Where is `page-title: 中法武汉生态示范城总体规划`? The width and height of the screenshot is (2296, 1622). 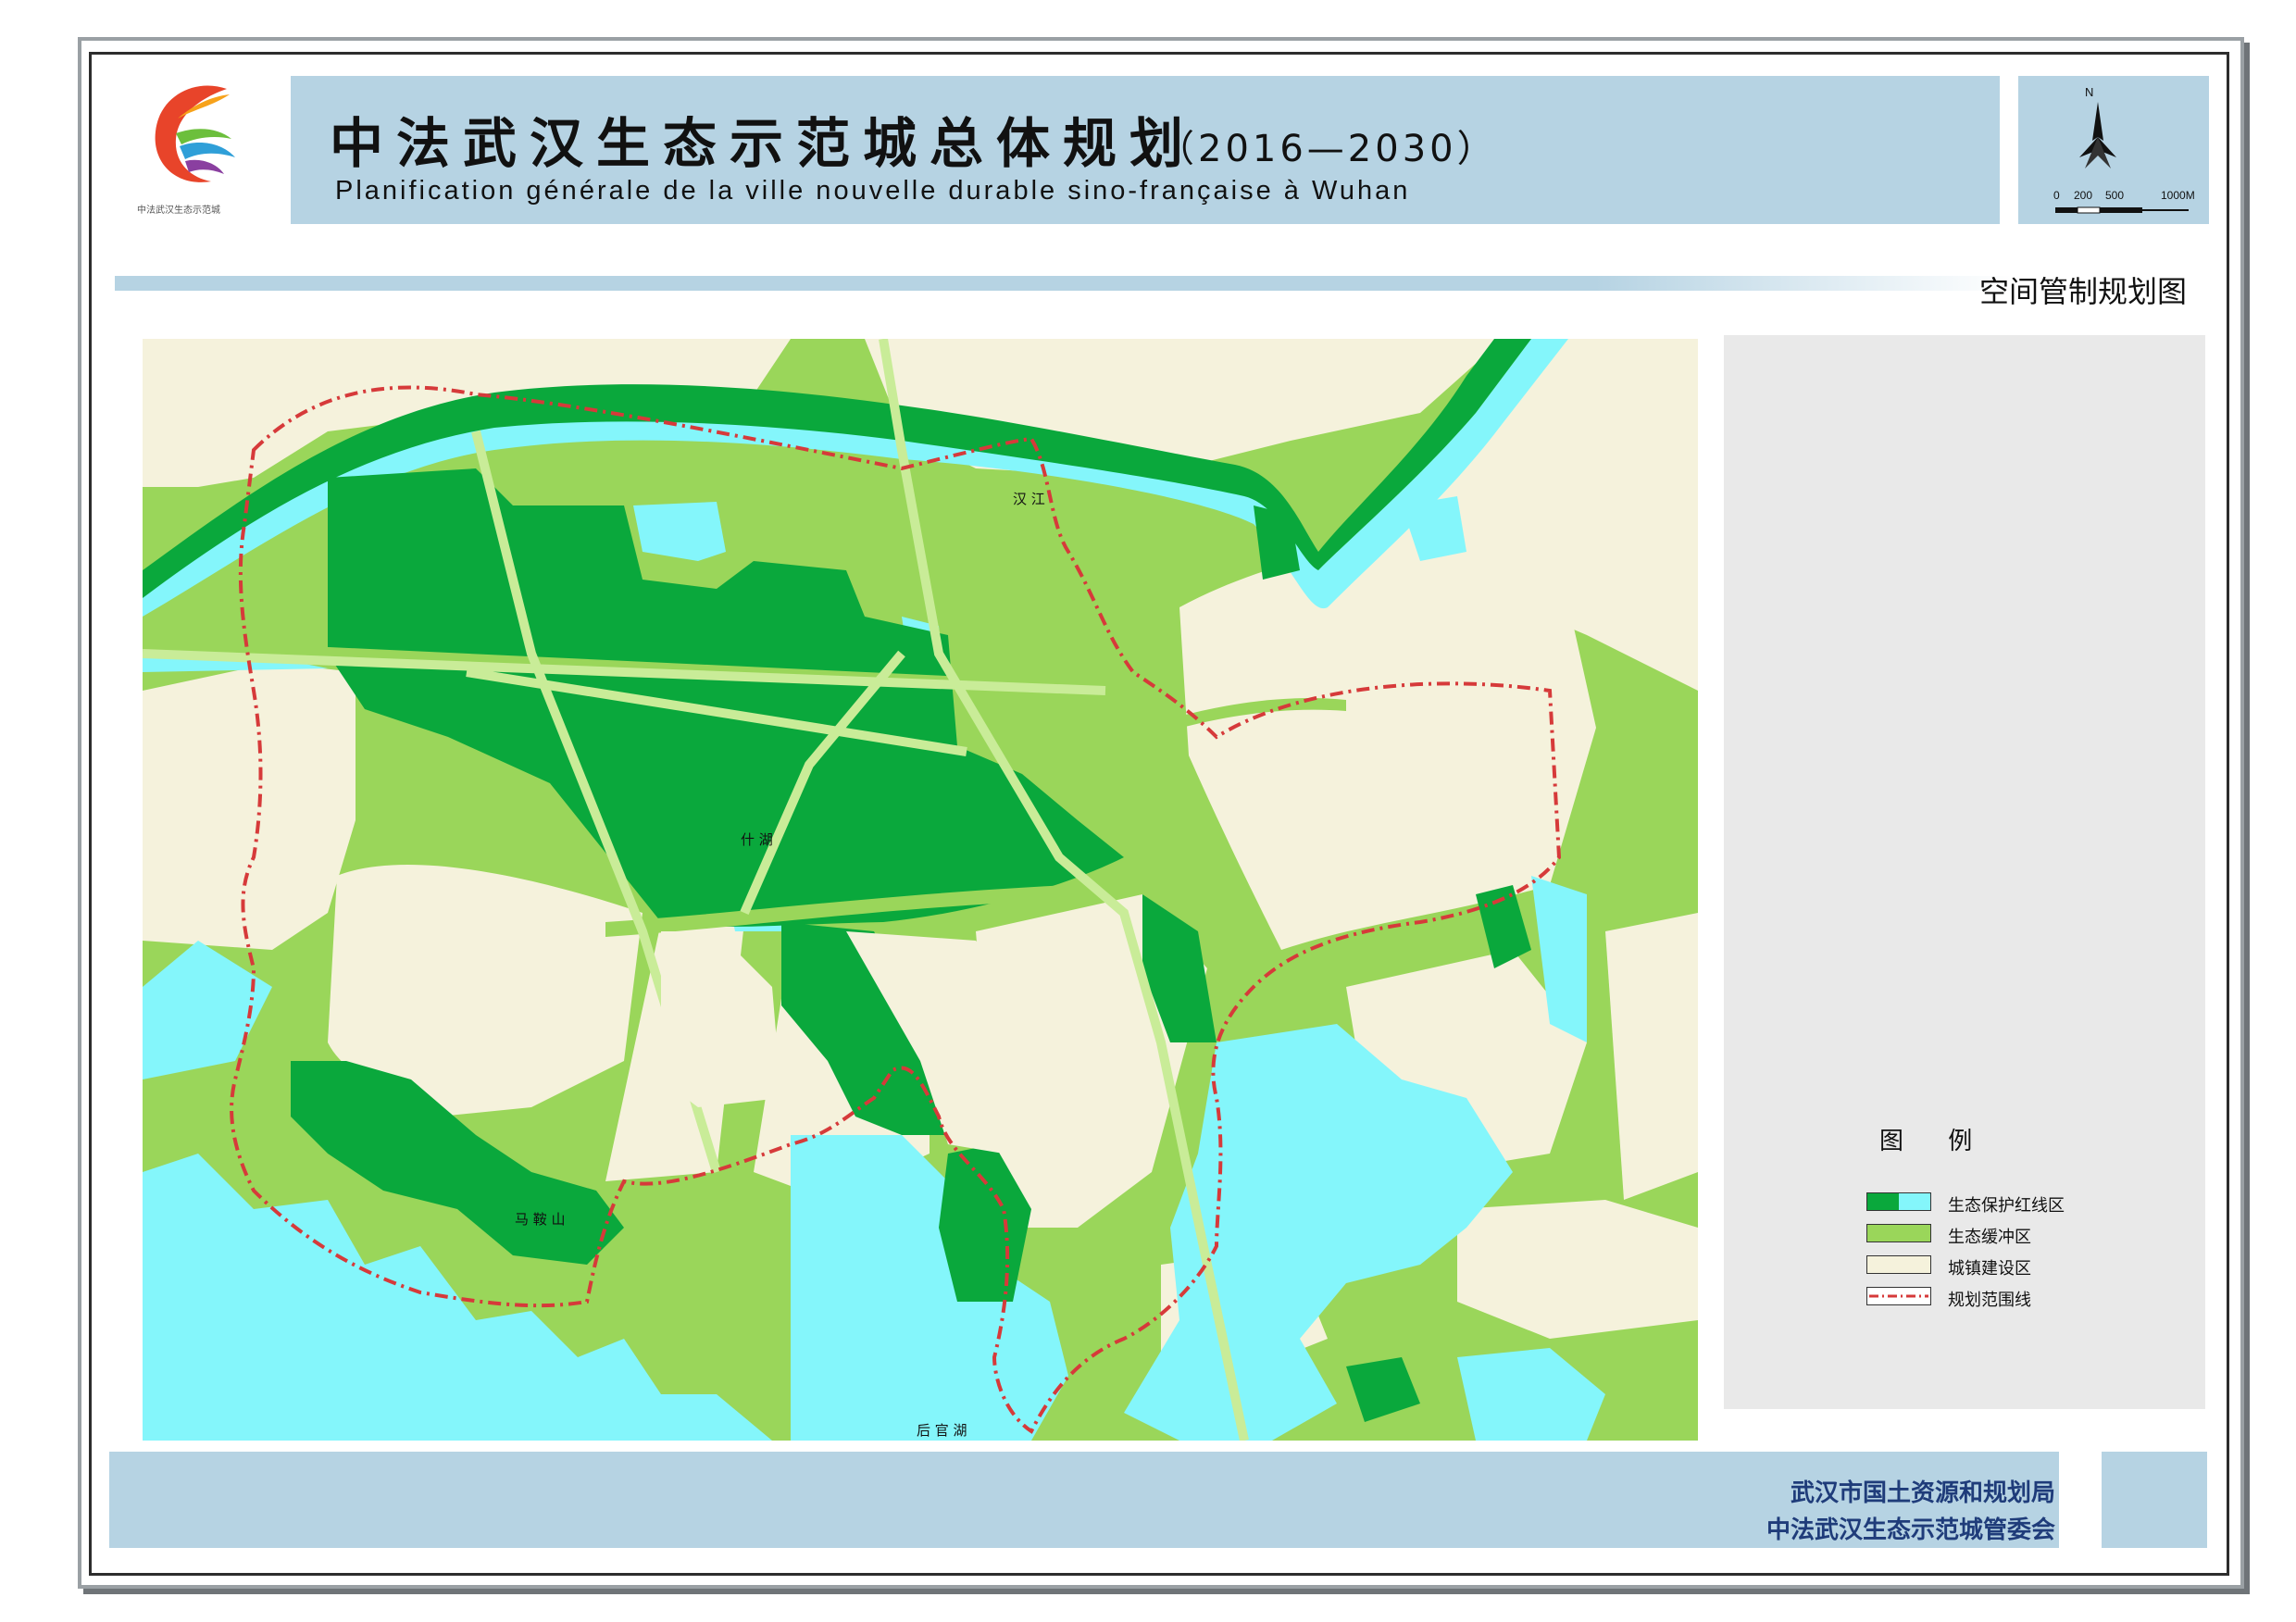
page-title: 中法武汉生态示范城总体规划 is located at coordinates (763, 143).